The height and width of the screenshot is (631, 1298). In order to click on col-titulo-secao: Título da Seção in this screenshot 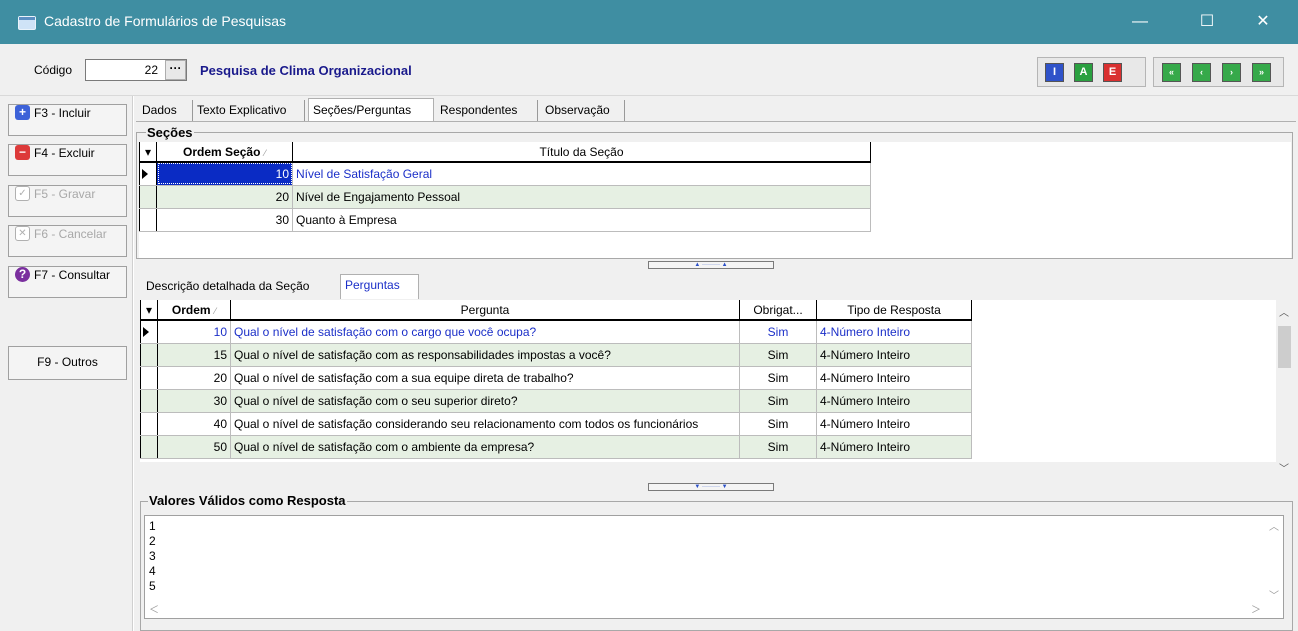, I will do `click(581, 152)`.